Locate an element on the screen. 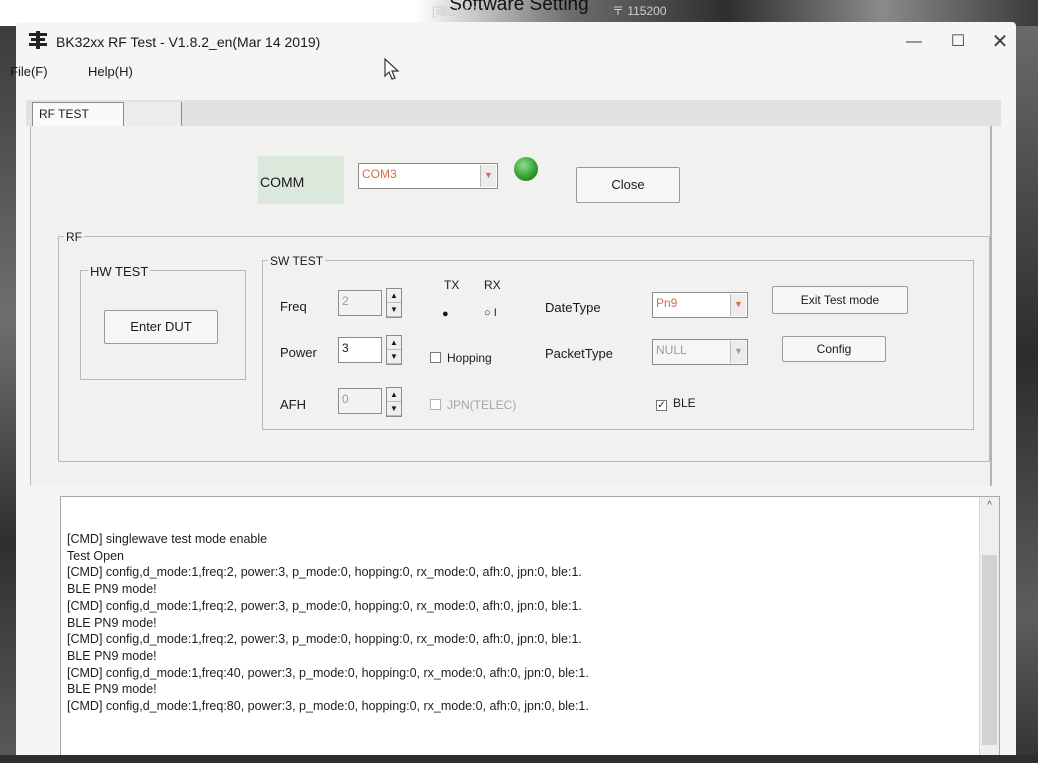 The height and width of the screenshot is (763, 1038). minimize-button: — is located at coordinates (914, 42).